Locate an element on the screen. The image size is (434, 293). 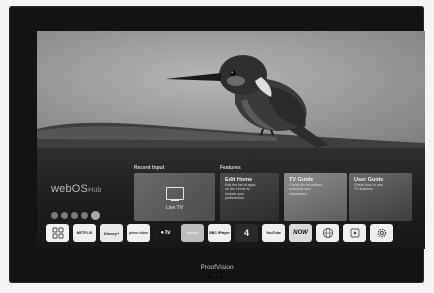
profile-icon is located at coordinates (84, 215).